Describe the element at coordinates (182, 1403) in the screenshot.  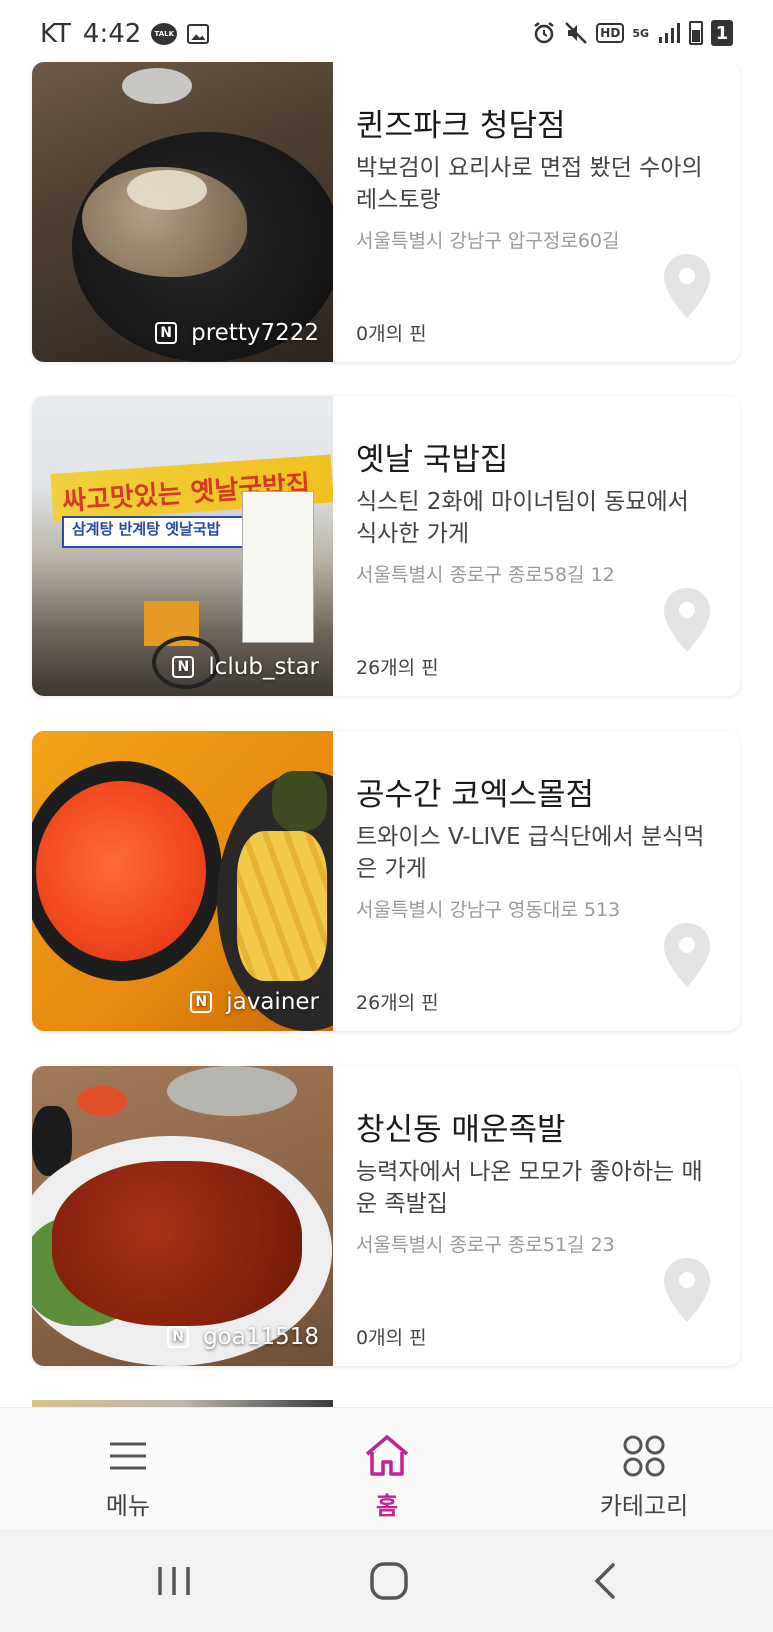
I see `place-photo` at that location.